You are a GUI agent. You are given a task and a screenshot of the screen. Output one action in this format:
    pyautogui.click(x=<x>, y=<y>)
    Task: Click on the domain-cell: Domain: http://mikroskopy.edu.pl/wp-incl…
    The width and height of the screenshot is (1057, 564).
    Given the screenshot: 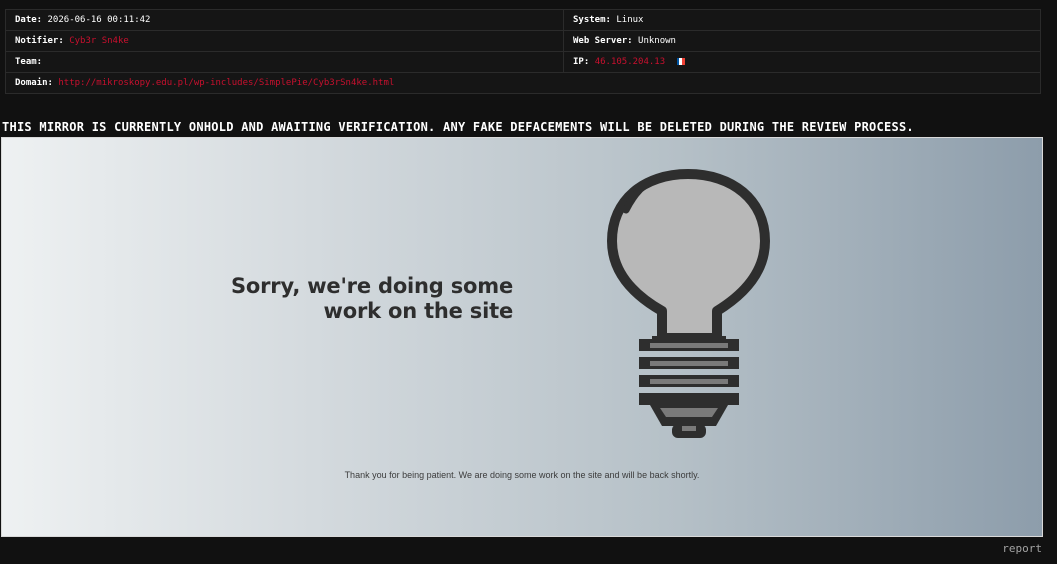 What is the action you would take?
    pyautogui.click(x=523, y=83)
    